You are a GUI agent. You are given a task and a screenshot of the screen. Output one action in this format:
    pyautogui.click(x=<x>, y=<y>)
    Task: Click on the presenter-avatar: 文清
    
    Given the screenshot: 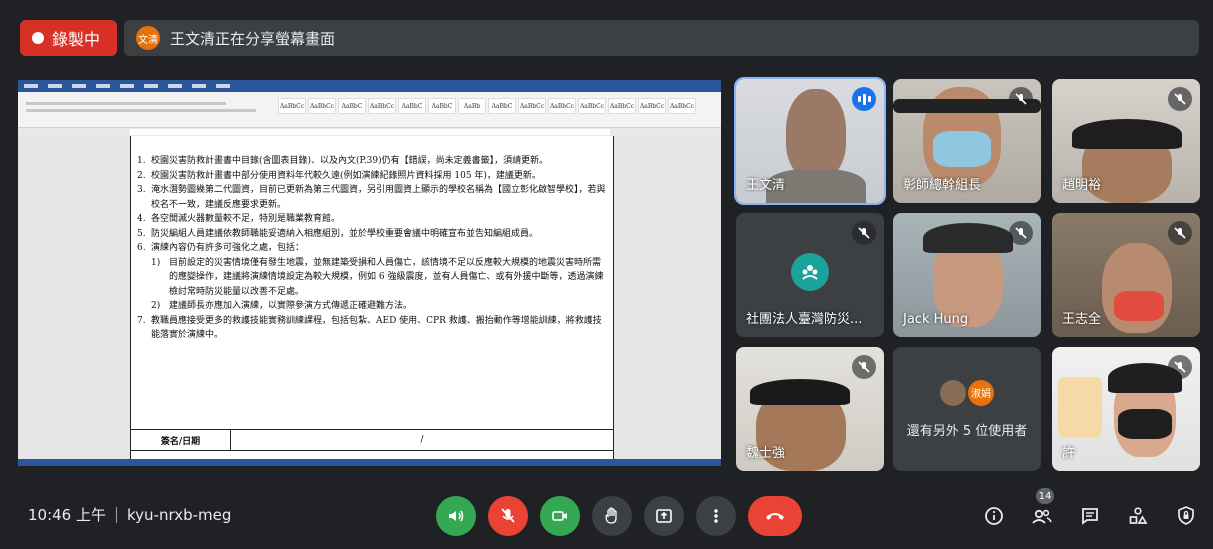 What is the action you would take?
    pyautogui.click(x=148, y=38)
    